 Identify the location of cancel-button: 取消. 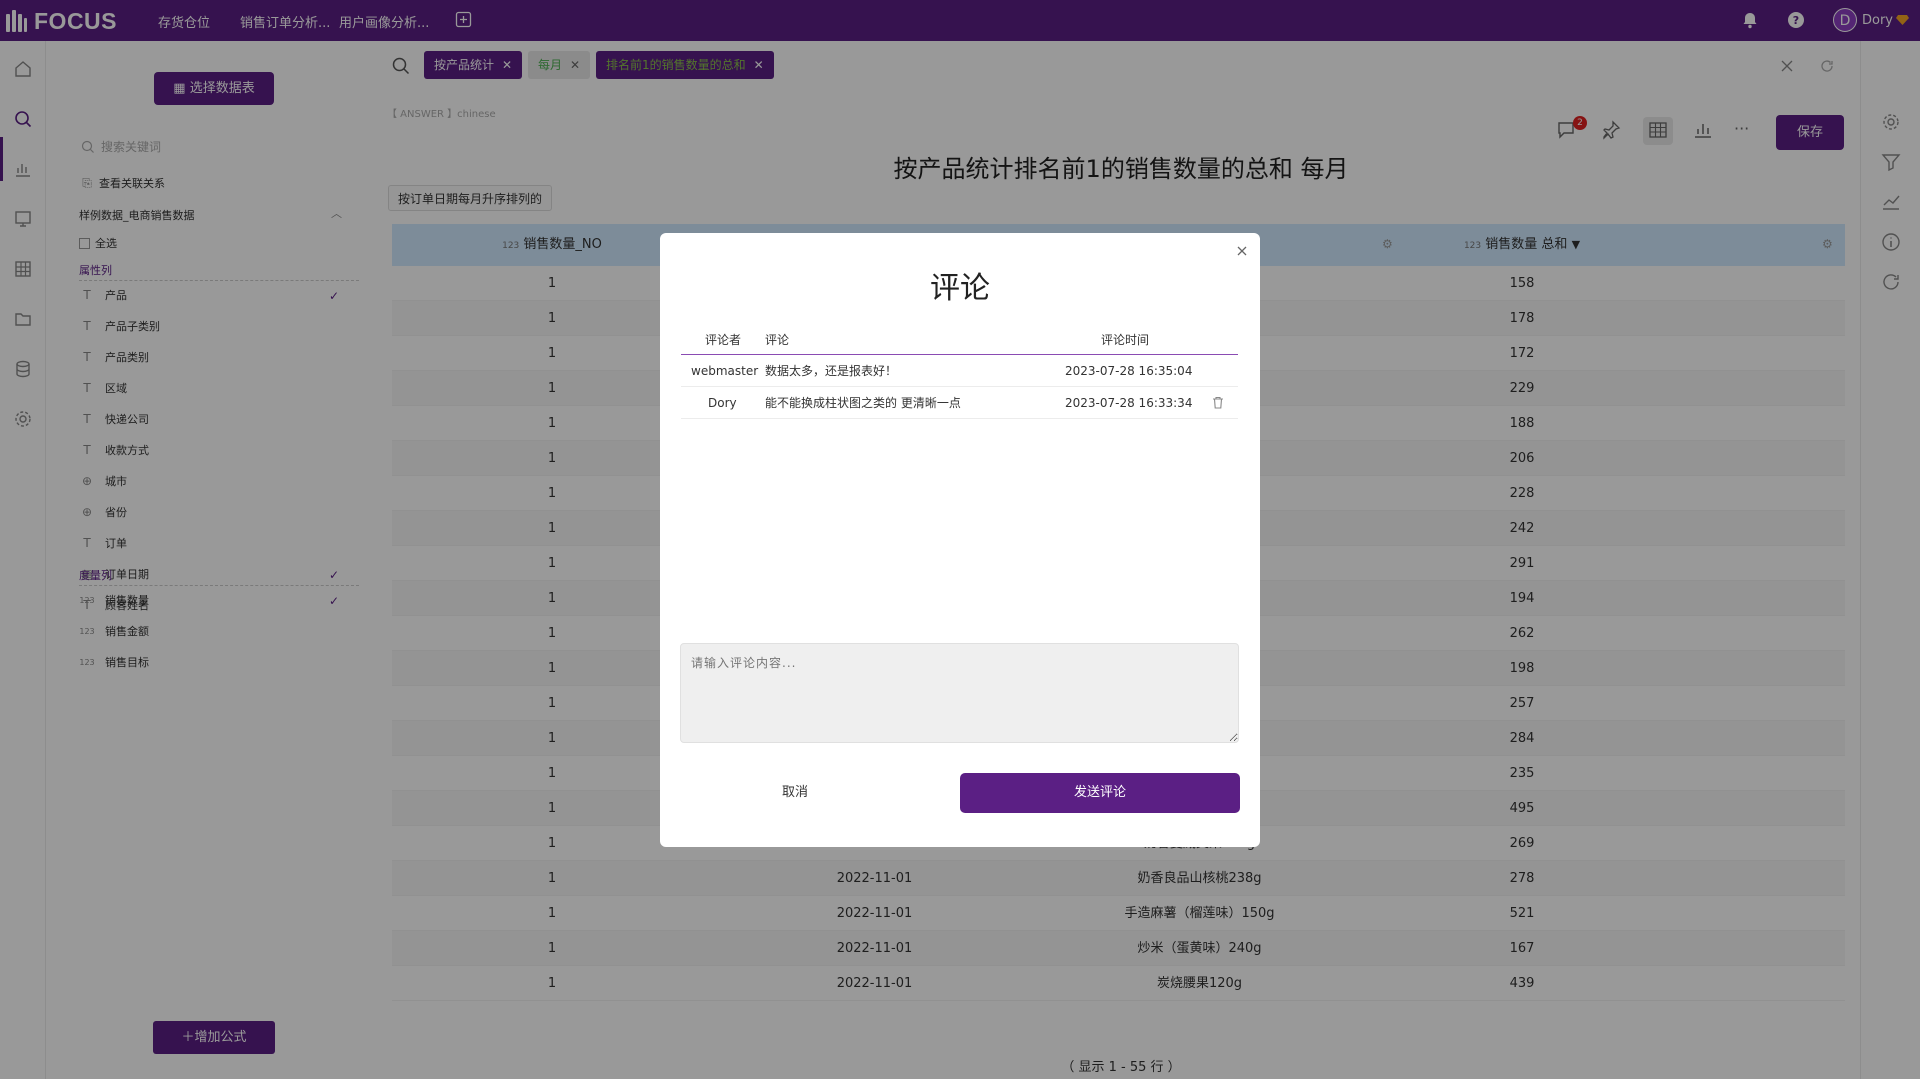
(795, 793).